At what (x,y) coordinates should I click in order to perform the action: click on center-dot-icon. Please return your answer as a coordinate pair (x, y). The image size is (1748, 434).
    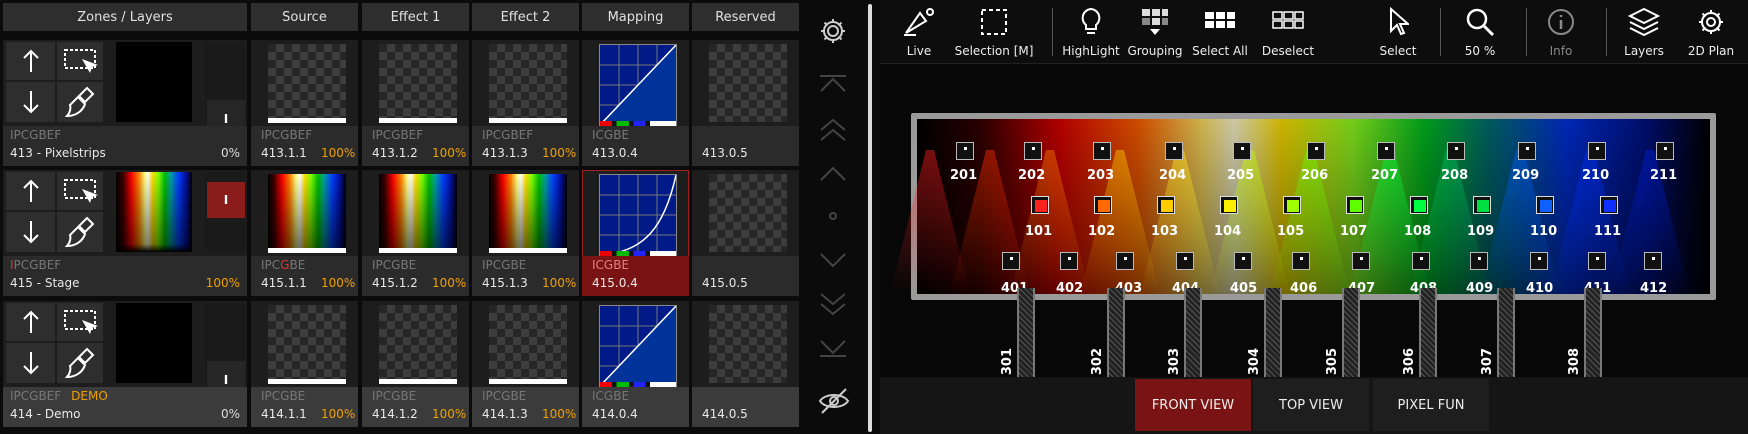
    Looking at the image, I should click on (833, 216).